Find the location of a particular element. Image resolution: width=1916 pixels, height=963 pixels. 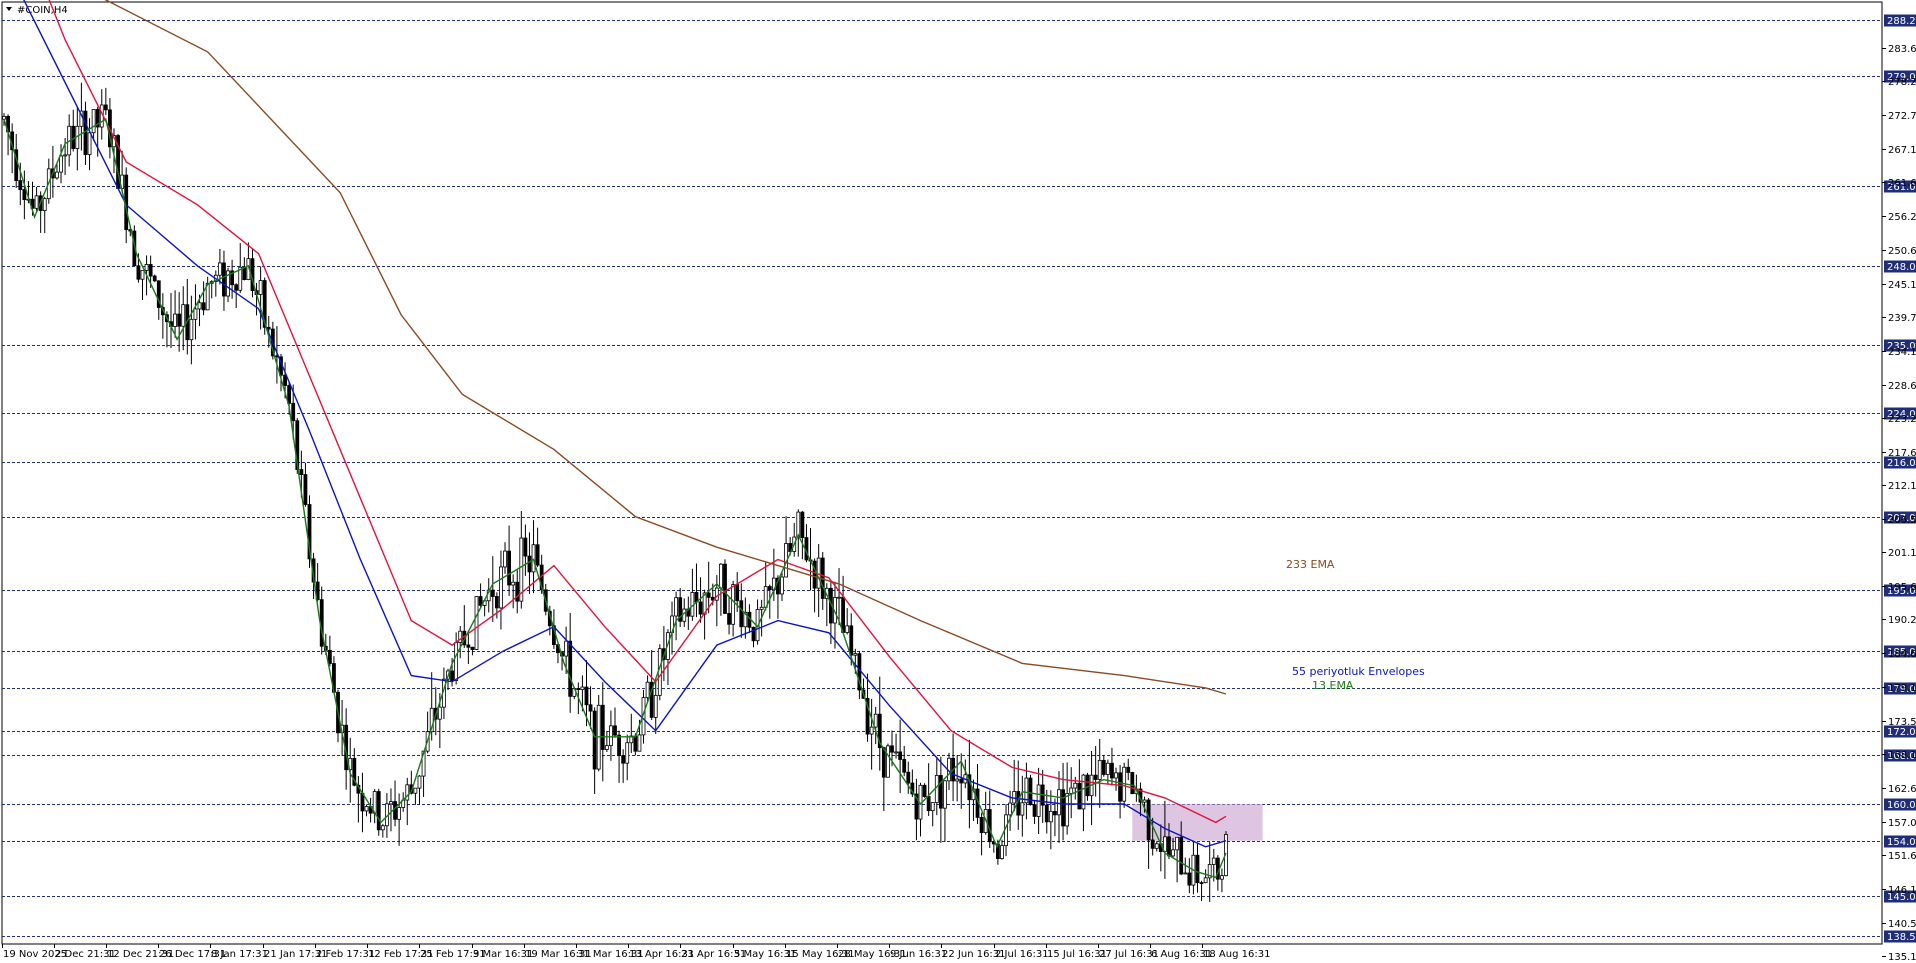

level-badge-label: 172.00 is located at coordinates (1901, 732).